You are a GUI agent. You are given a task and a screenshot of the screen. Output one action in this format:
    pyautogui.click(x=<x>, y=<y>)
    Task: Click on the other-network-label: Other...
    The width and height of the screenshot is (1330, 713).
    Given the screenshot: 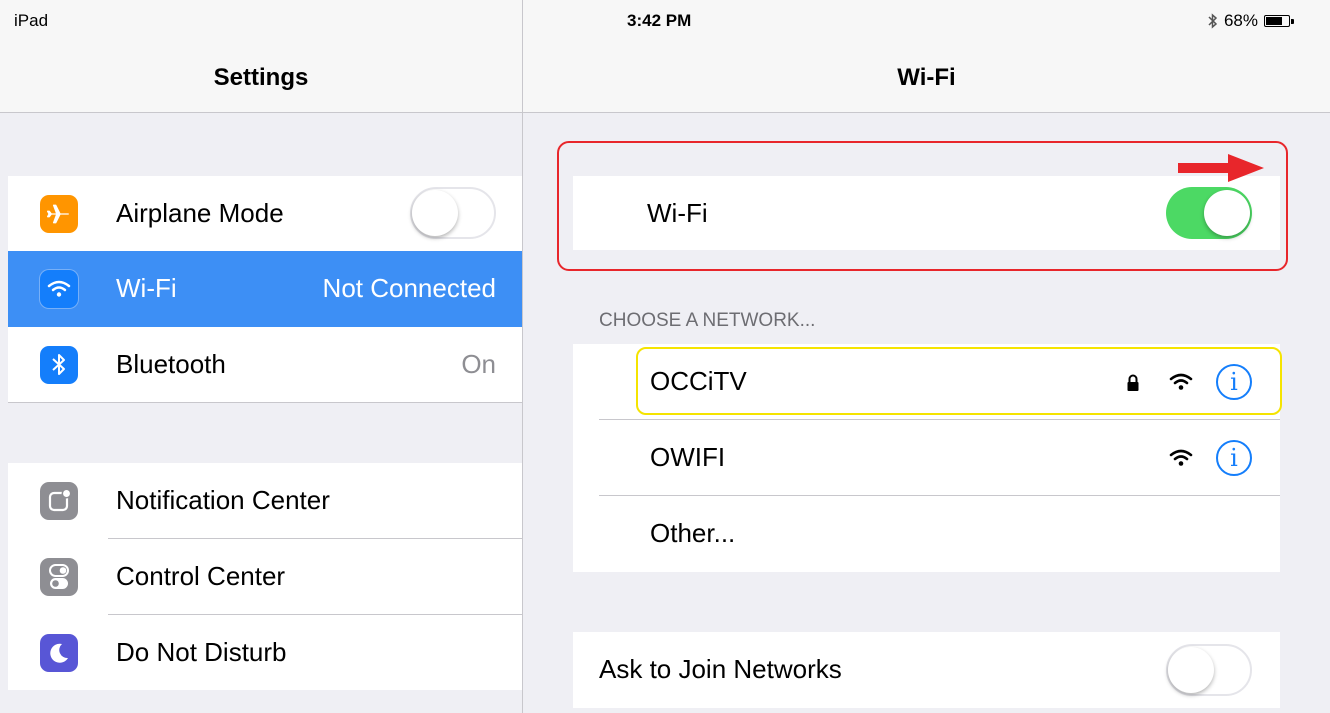 What is the action you would take?
    pyautogui.click(x=693, y=533)
    